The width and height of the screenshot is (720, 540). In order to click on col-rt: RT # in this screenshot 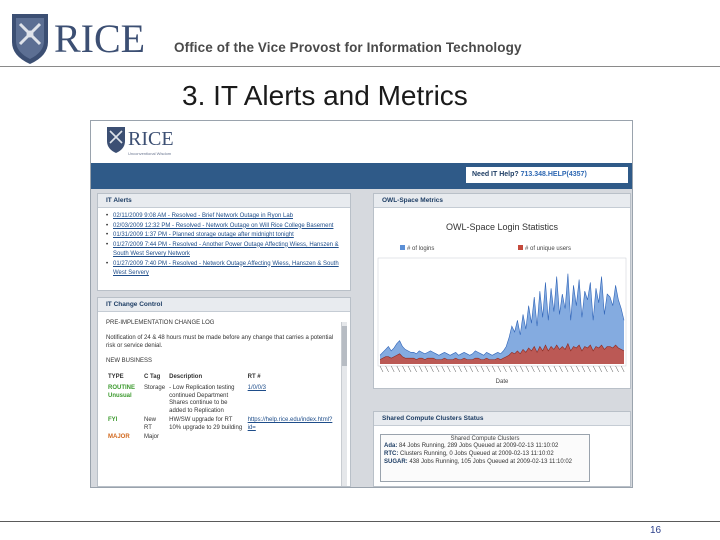, I will do `click(254, 377)`.